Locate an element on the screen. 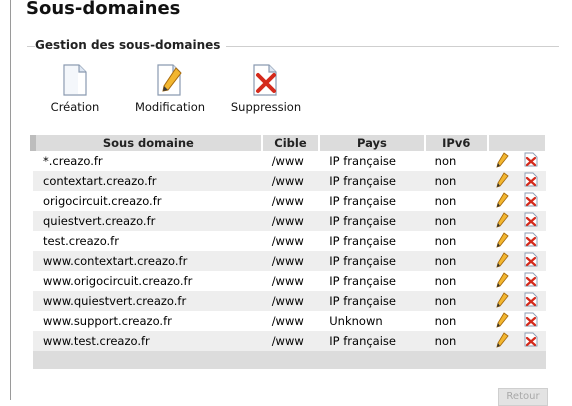 This screenshot has width=572, height=406. table-row: contextart.creazo.fr/www IP française non is located at coordinates (289, 181).